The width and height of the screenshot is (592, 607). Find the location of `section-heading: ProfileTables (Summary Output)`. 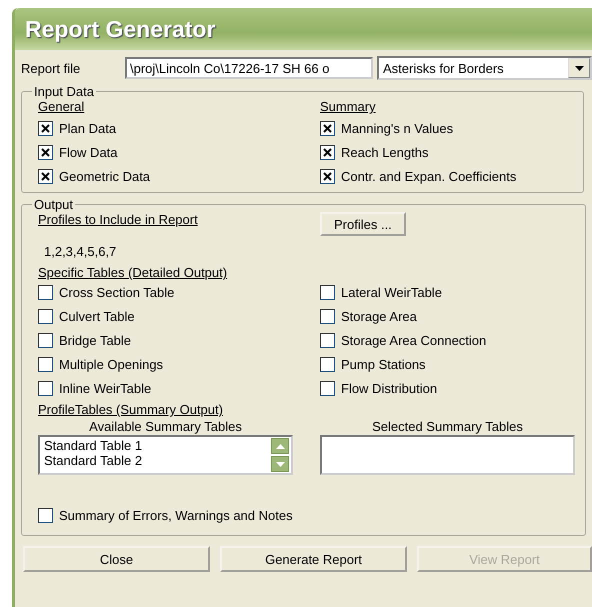

section-heading: ProfileTables (Summary Output) is located at coordinates (130, 409).